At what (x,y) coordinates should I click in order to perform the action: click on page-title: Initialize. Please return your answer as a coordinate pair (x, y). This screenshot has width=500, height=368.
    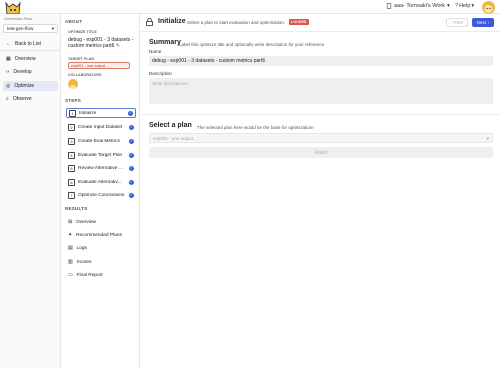
    Looking at the image, I should click on (172, 21).